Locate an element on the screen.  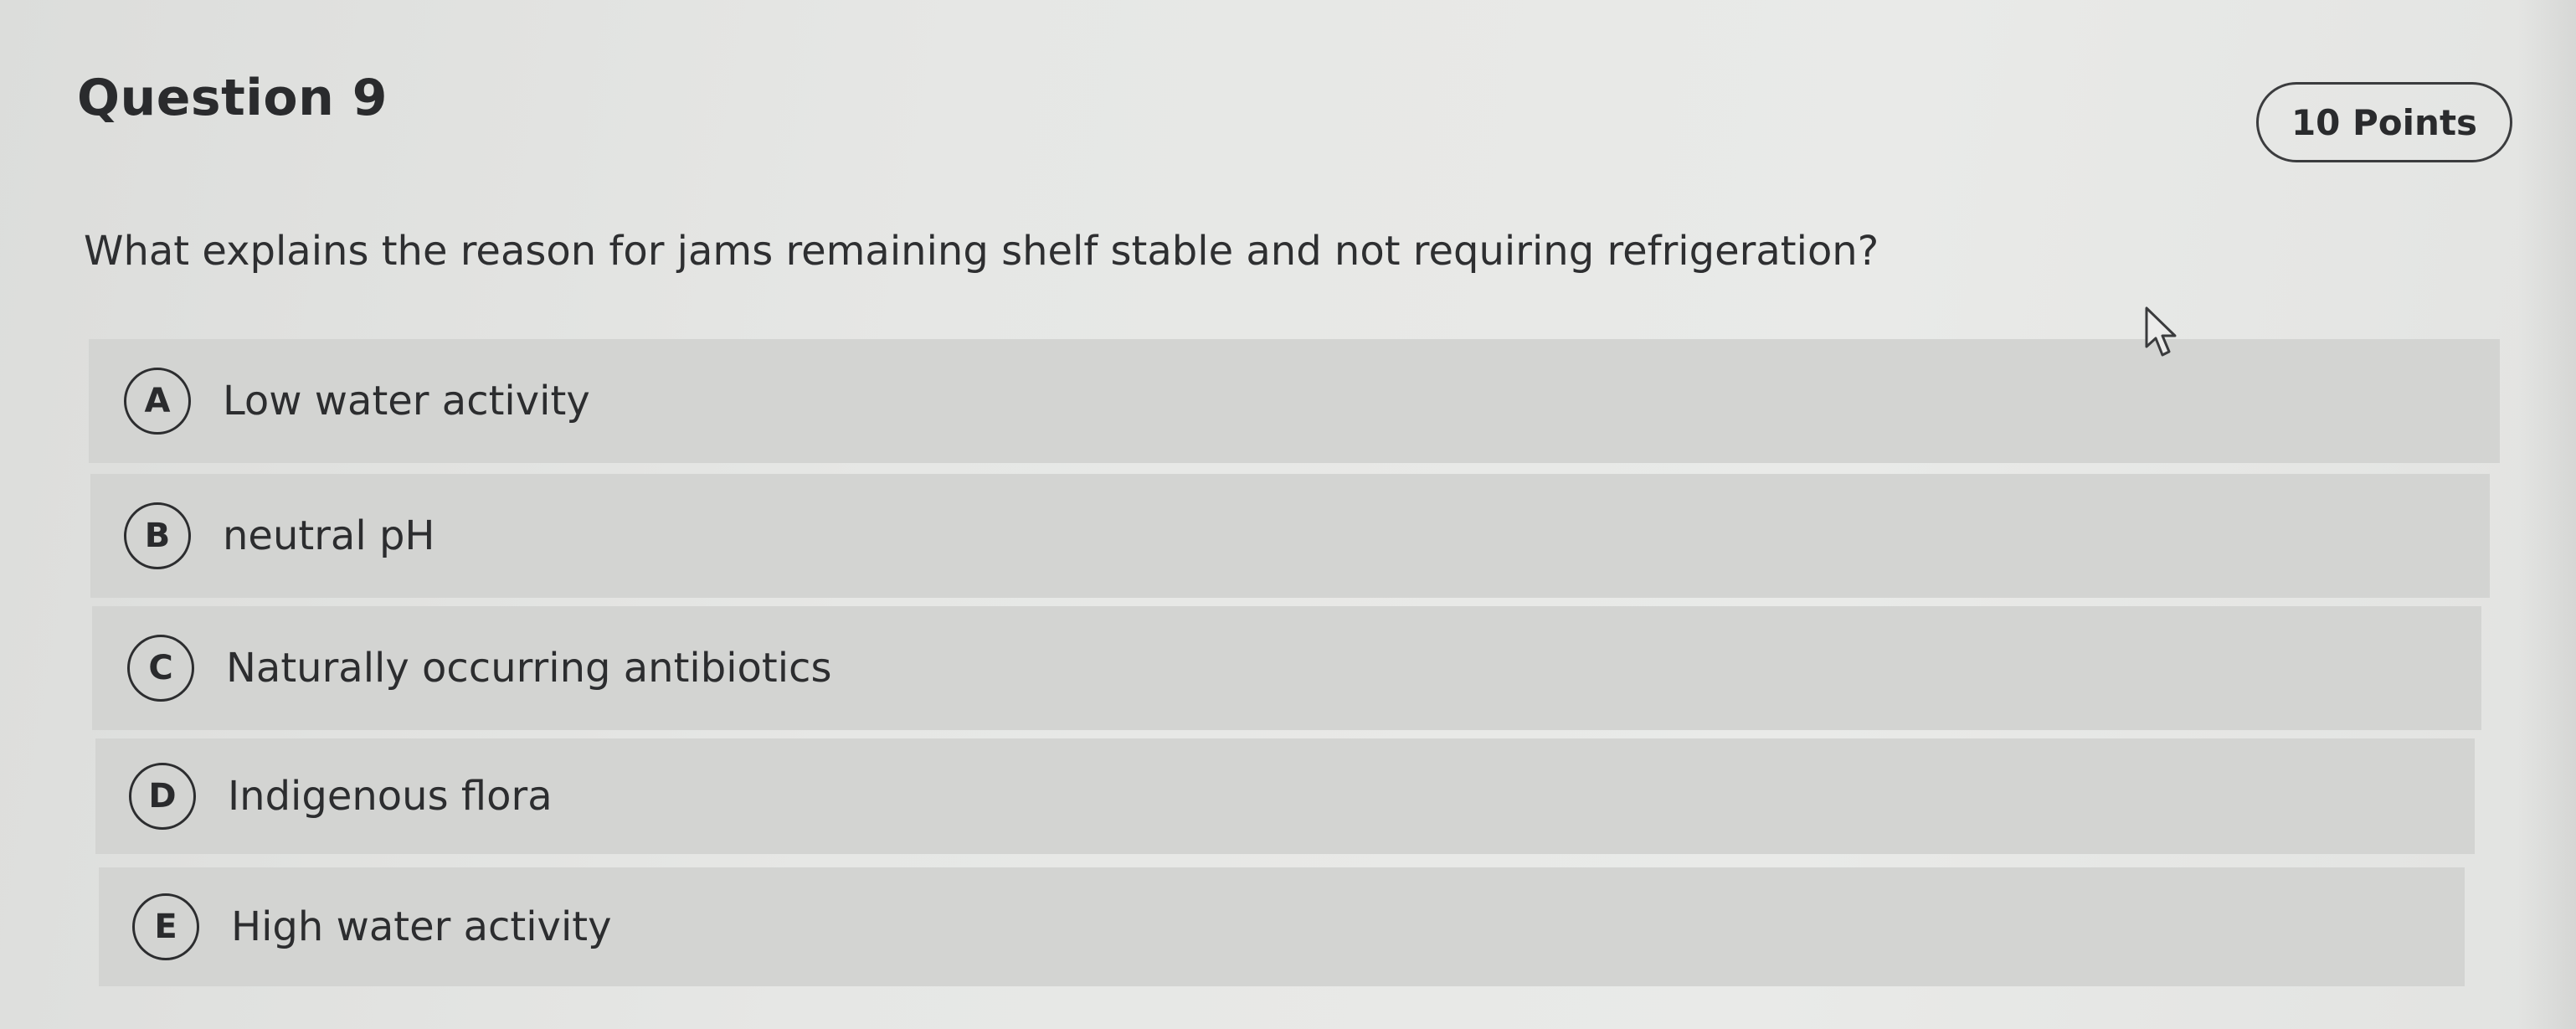
answer-choice-b: B neutral pH is located at coordinates (1290, 536).